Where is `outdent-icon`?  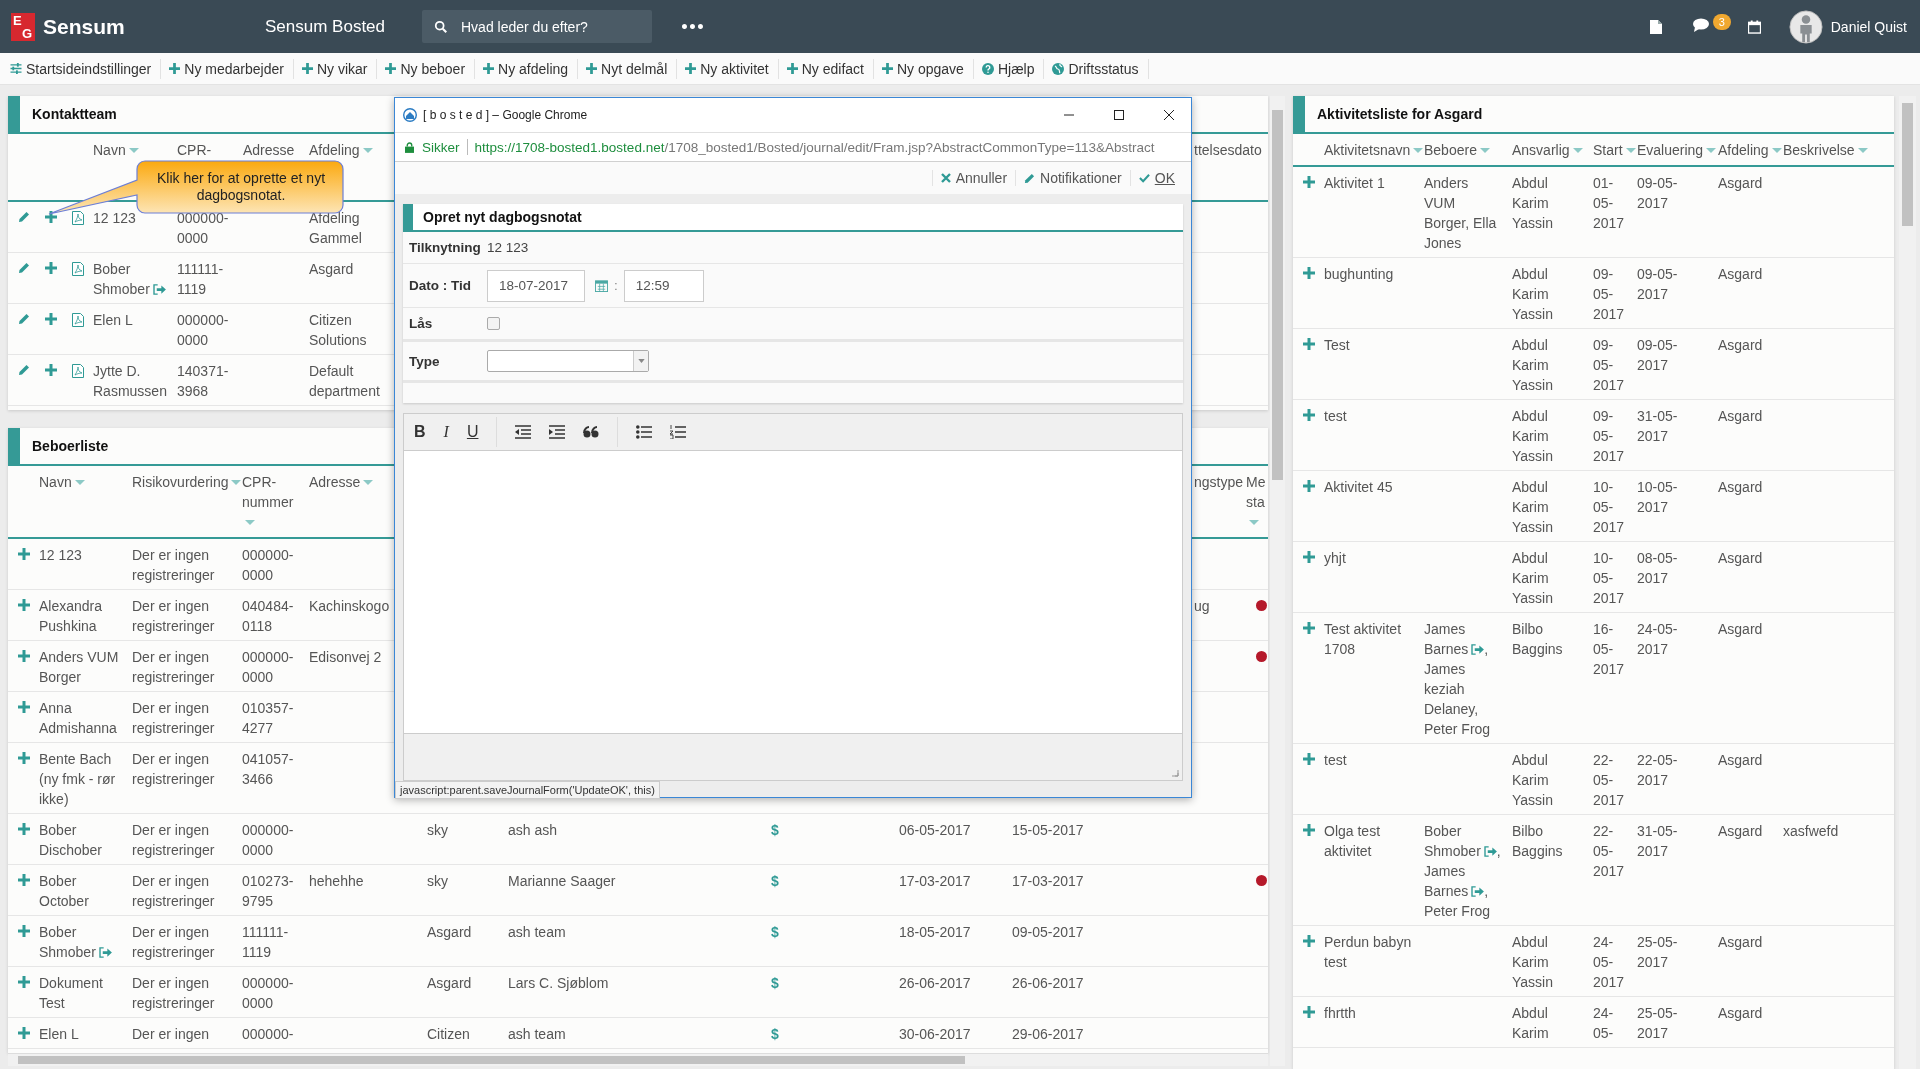
outdent-icon is located at coordinates (523, 432).